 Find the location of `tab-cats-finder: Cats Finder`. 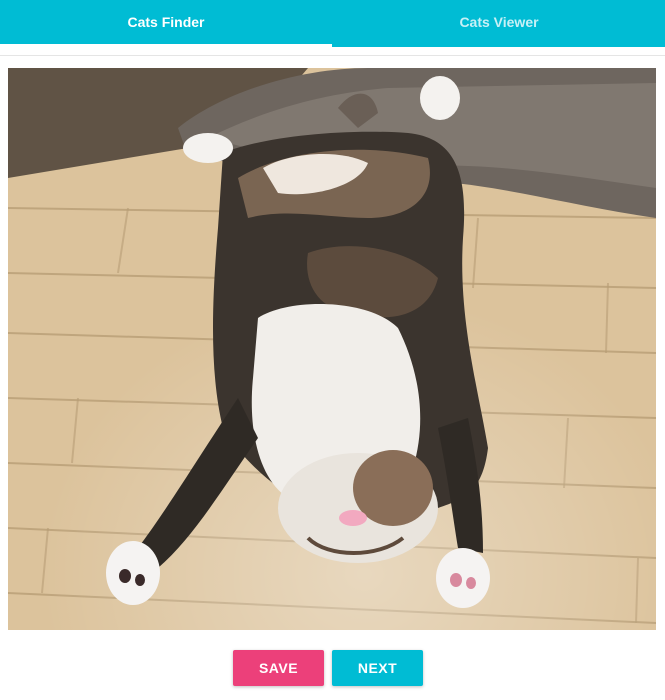

tab-cats-finder: Cats Finder is located at coordinates (166, 22).